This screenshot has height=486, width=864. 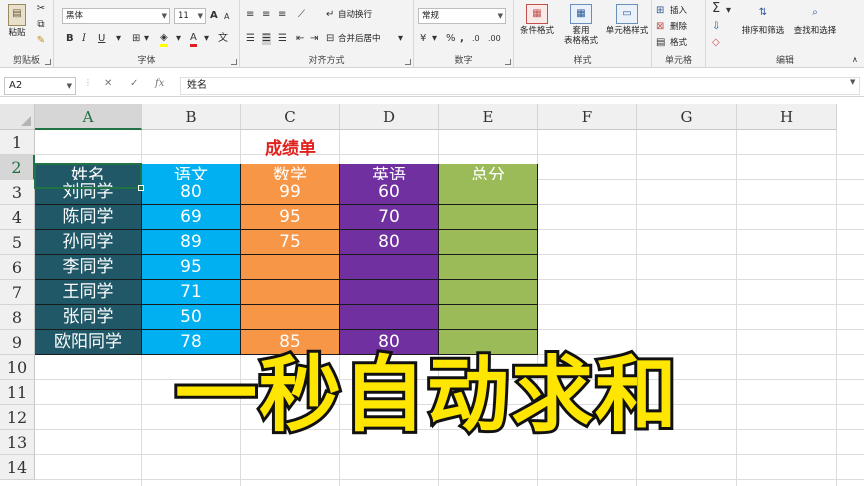 I want to click on row-header-2: 2, so click(x=17, y=167).